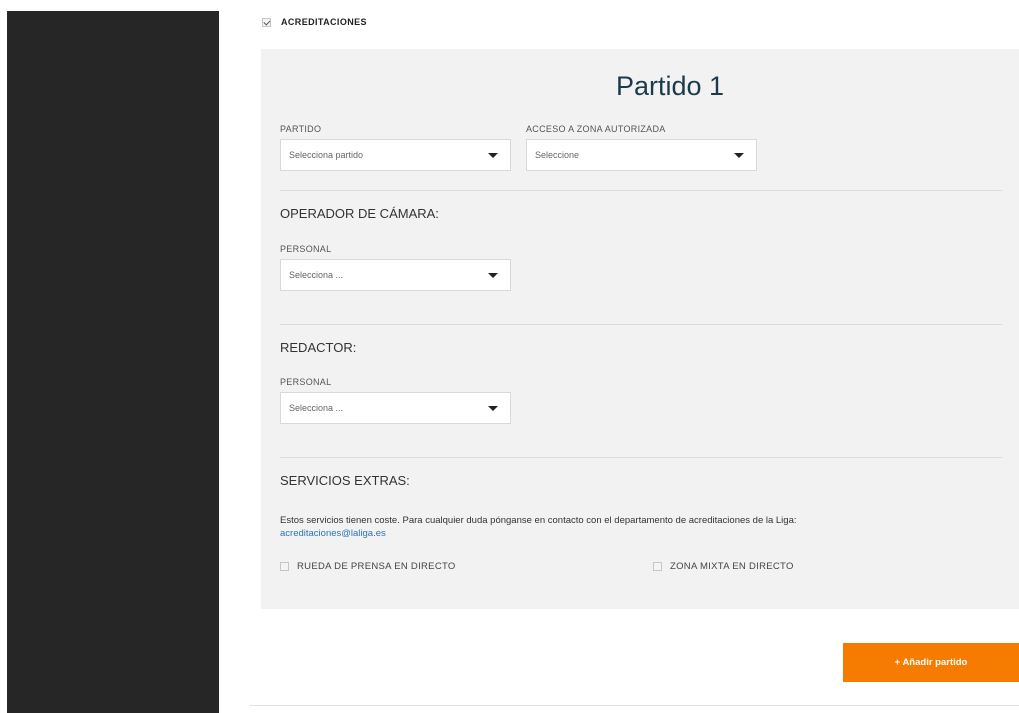 Image resolution: width=1019 pixels, height=713 pixels. What do you see at coordinates (395, 155) in the screenshot?
I see `partido-select: Selecciona partido` at bounding box center [395, 155].